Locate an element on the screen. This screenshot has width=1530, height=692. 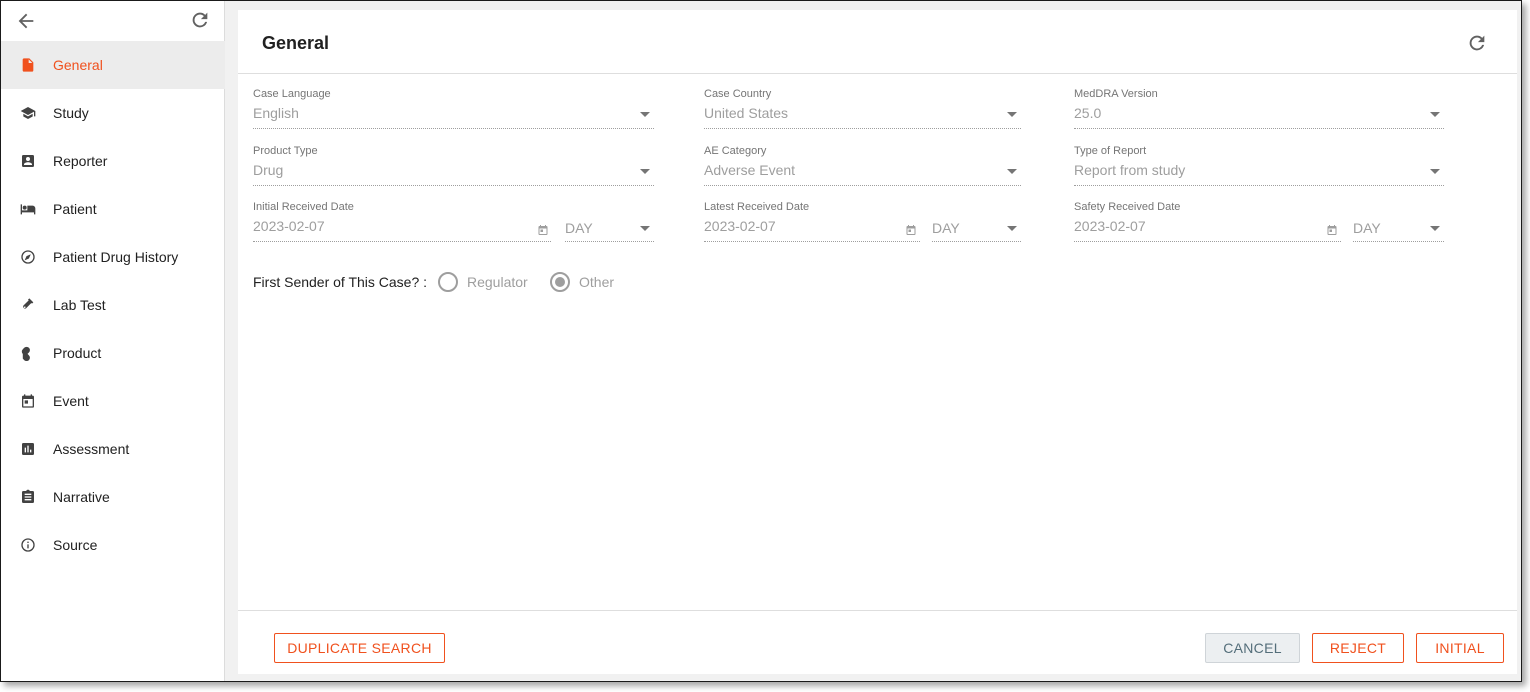
case-country-field: Case Country United States is located at coordinates (862, 109).